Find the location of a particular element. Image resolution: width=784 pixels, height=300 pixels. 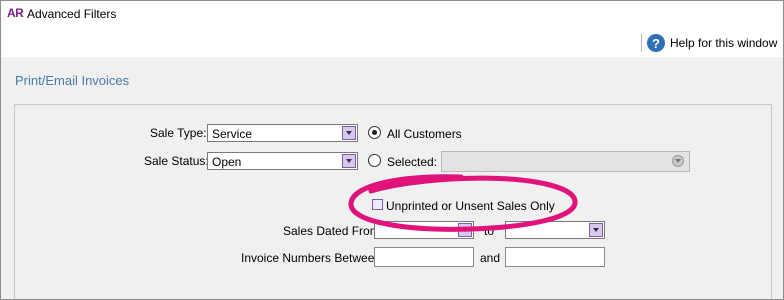

sales-dated-from-select is located at coordinates (424, 230).